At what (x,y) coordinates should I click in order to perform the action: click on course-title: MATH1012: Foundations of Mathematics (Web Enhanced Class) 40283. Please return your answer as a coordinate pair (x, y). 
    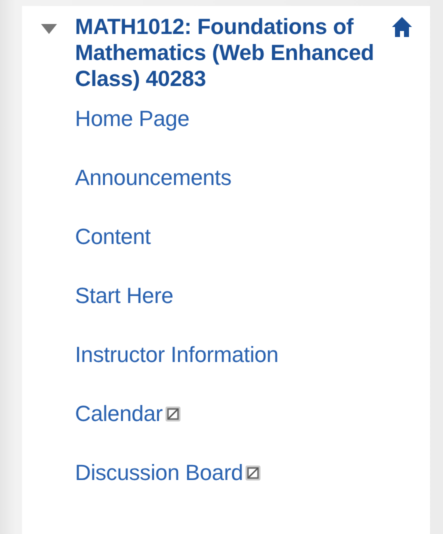
    Looking at the image, I should click on (231, 53).